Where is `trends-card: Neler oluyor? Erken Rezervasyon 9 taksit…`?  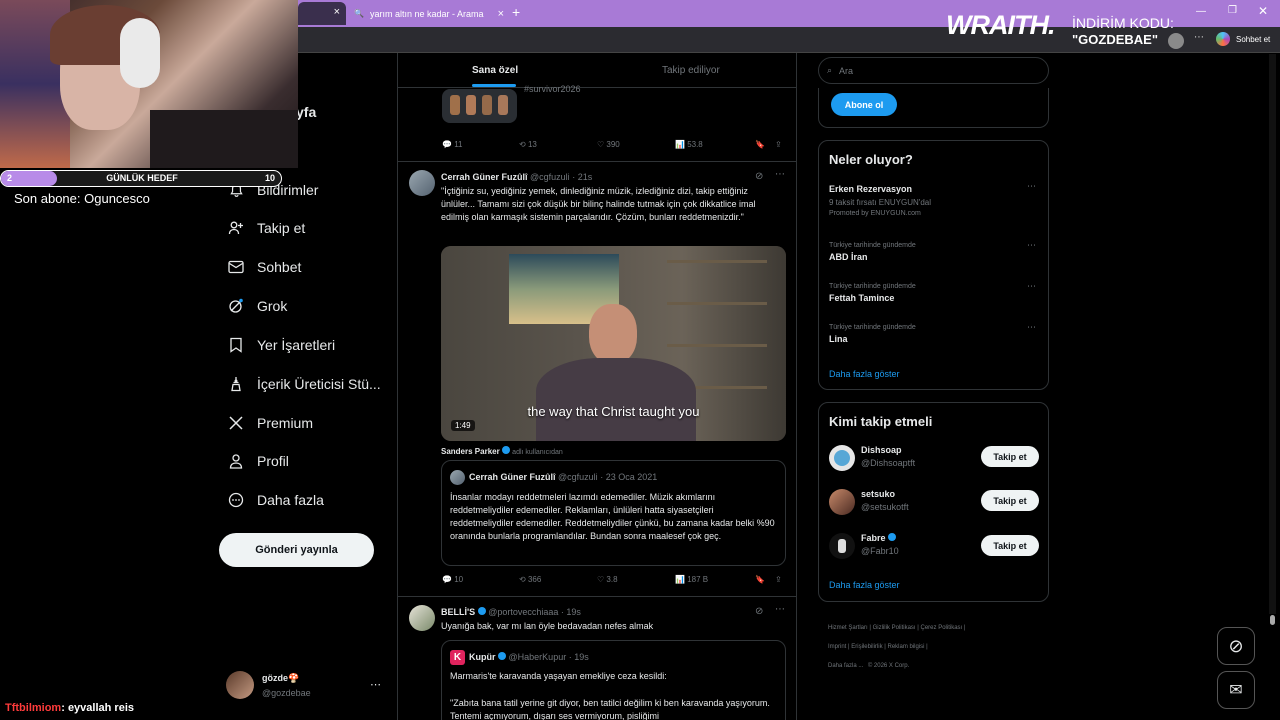 trends-card: Neler oluyor? Erken Rezervasyon 9 taksit… is located at coordinates (933, 265).